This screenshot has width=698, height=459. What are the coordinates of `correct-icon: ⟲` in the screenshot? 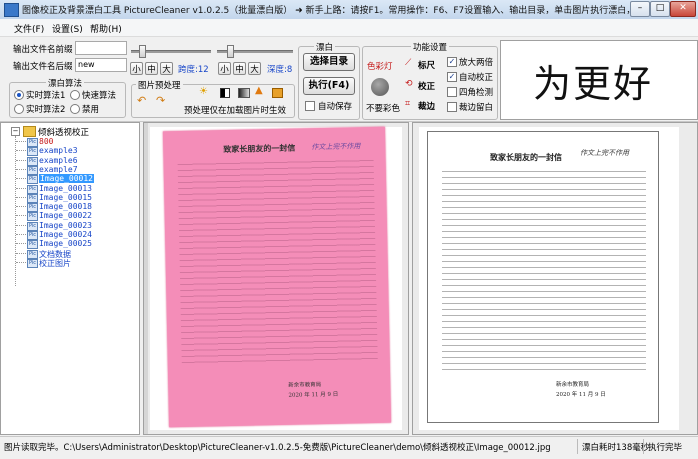 It's located at (409, 84).